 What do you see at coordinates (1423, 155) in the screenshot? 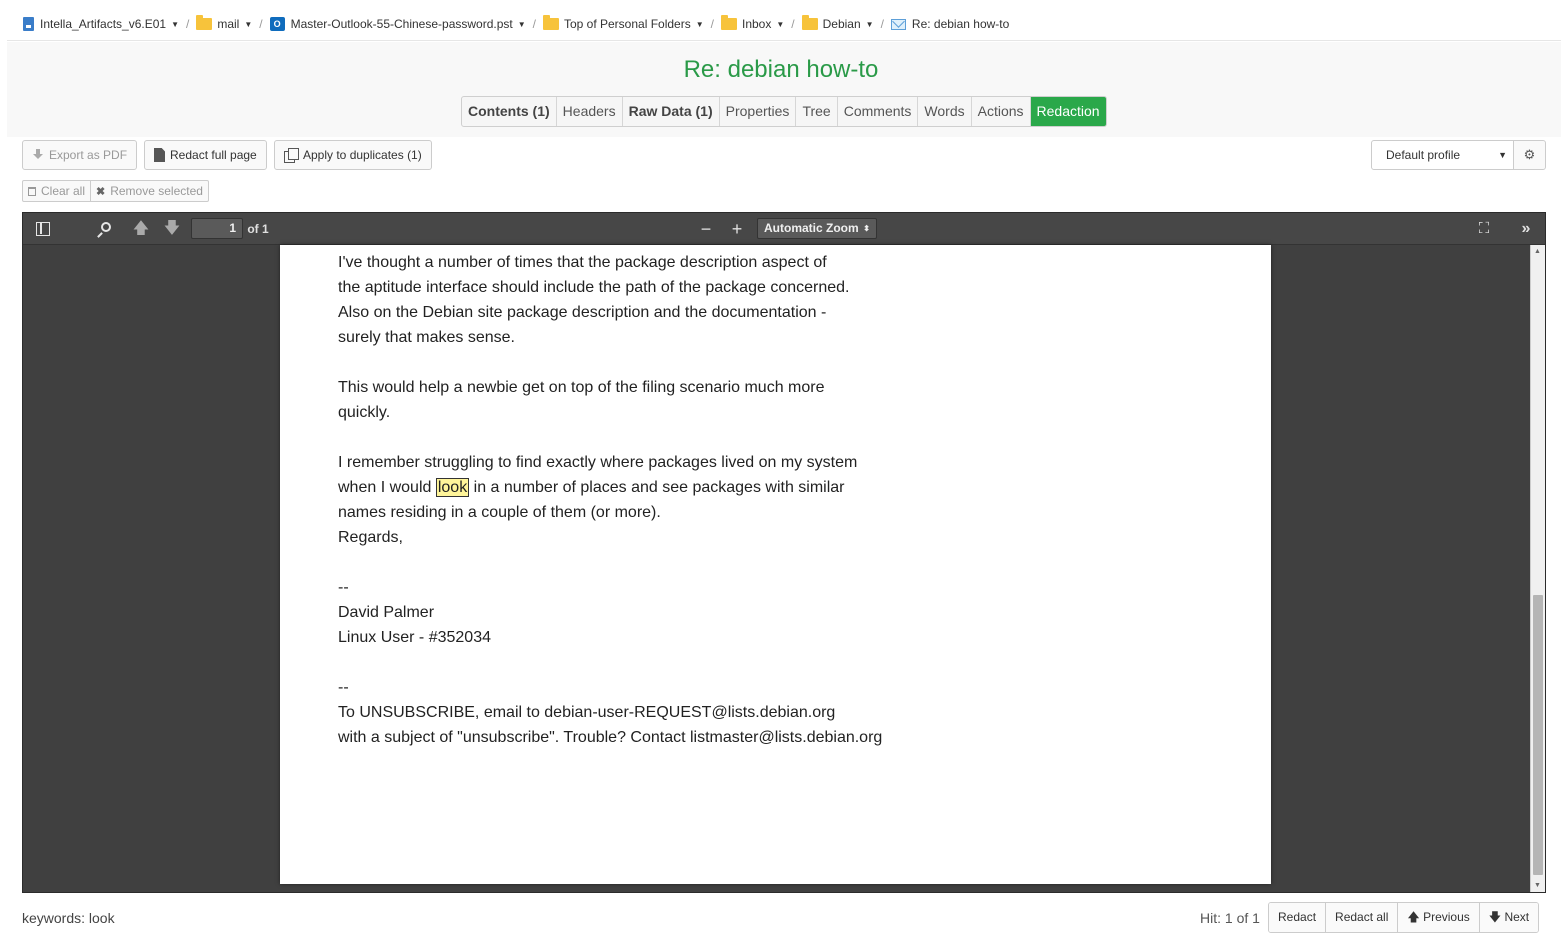
I see `profile-selected-value: Default profile` at bounding box center [1423, 155].